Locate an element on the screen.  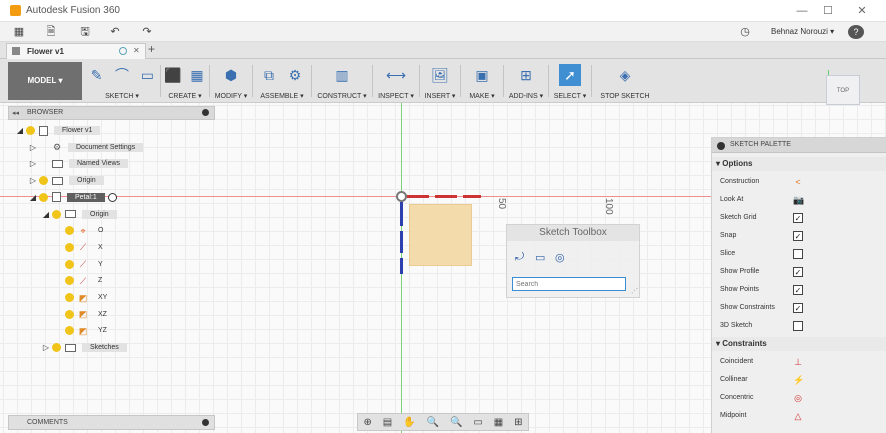
new-tab-icon: + is located at coordinates (151, 49).